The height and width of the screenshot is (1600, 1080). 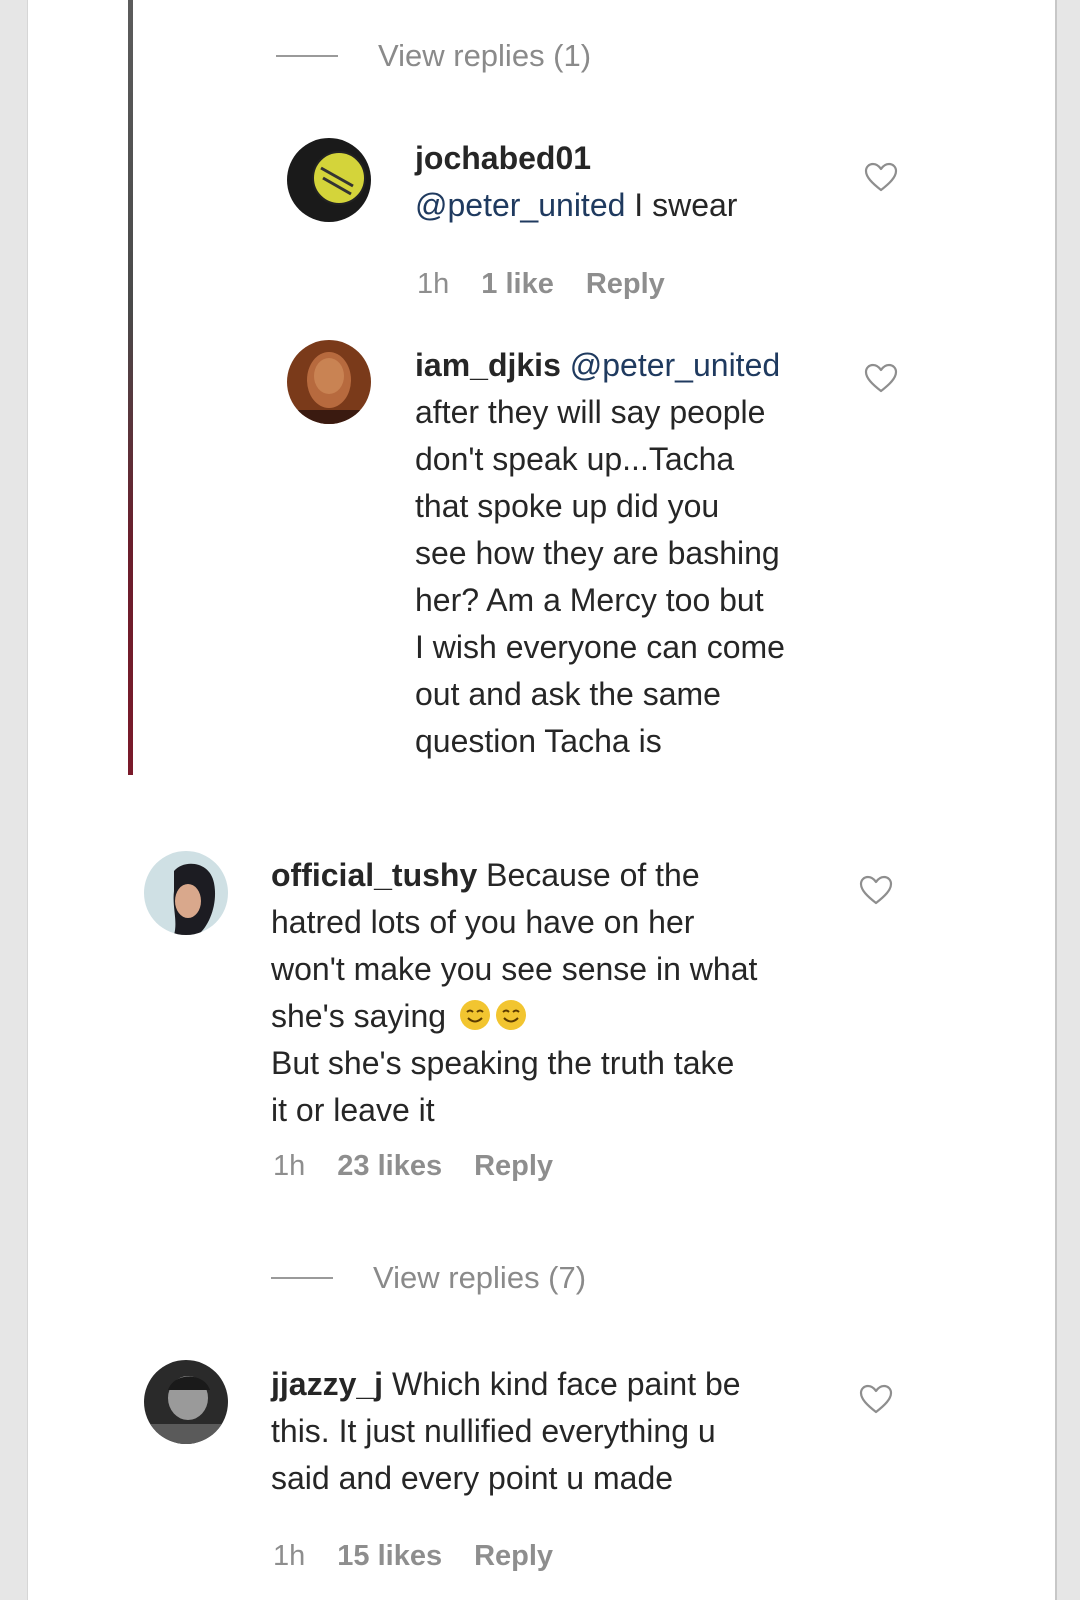 What do you see at coordinates (359, 1016) in the screenshot?
I see `comment-line: she's saying` at bounding box center [359, 1016].